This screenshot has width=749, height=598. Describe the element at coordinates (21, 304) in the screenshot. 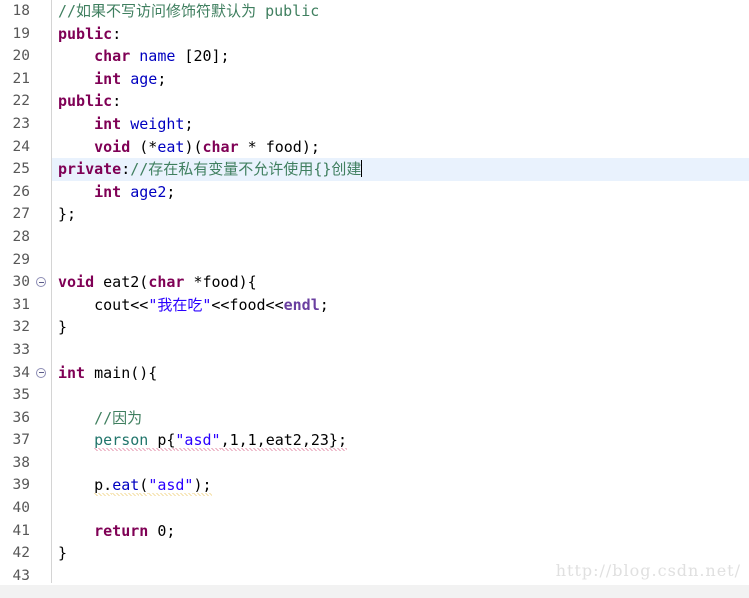

I see `line-number: 31` at that location.